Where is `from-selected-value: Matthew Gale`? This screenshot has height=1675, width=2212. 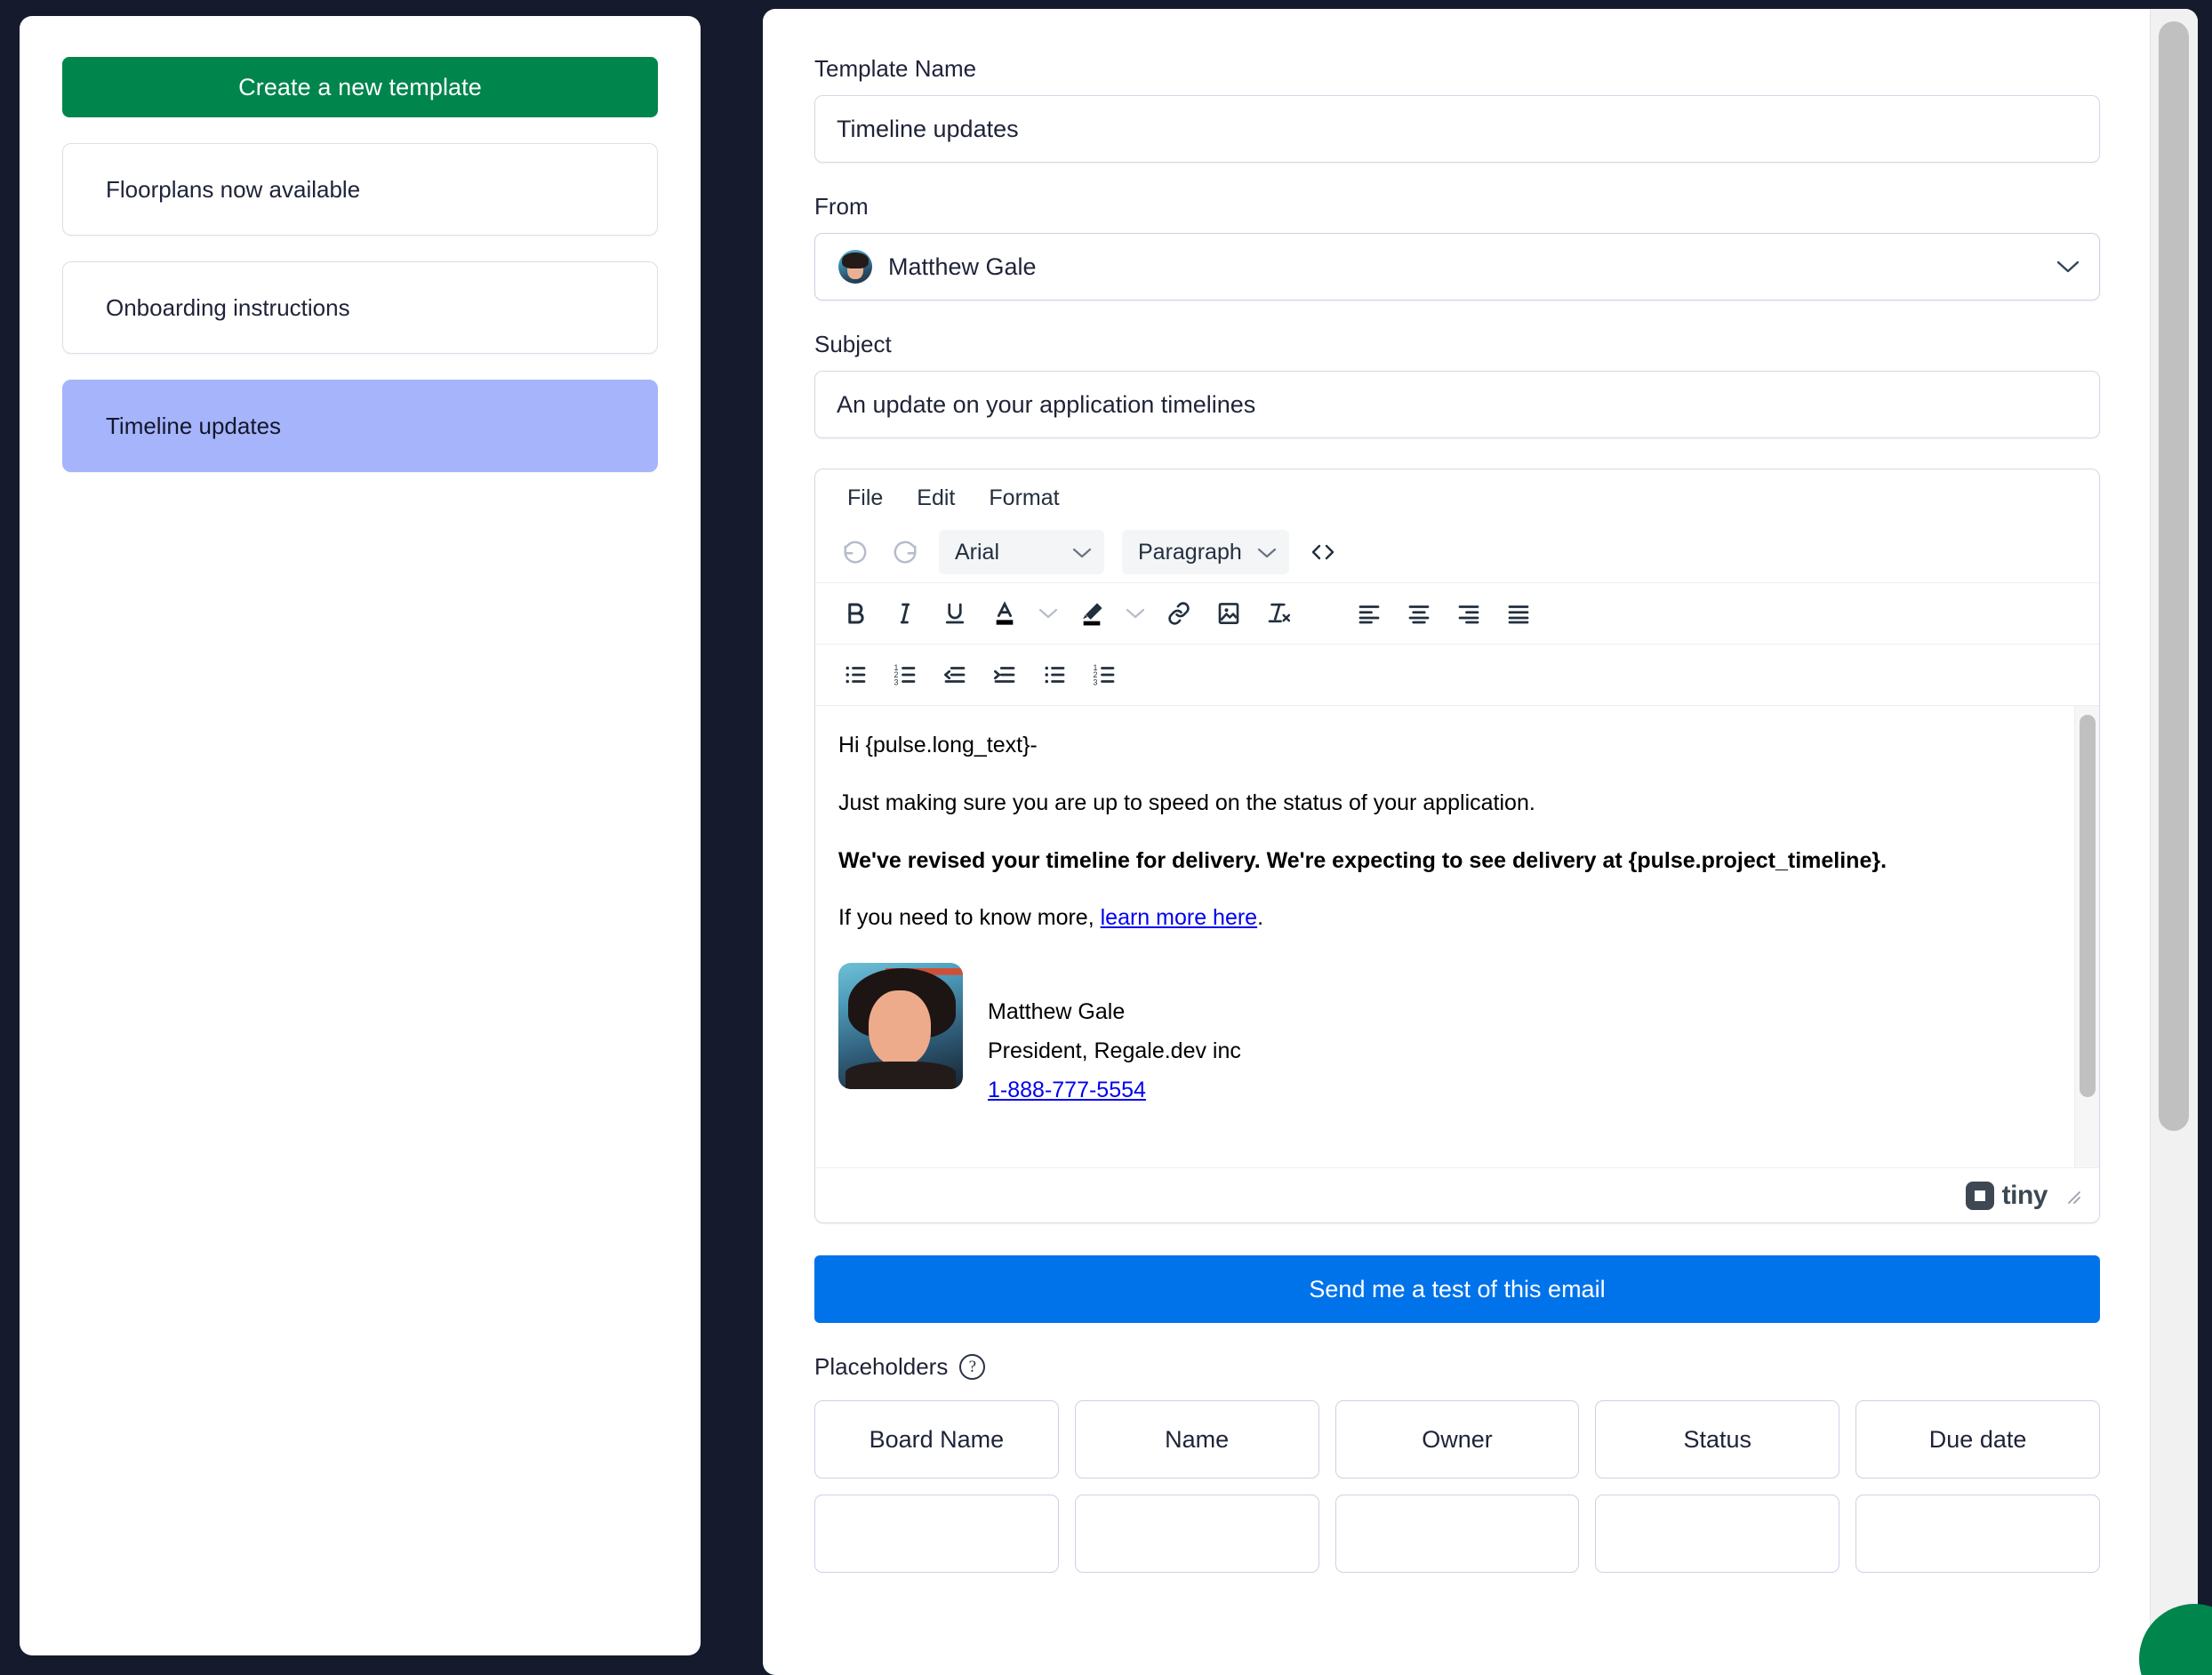
from-selected-value: Matthew Gale is located at coordinates (962, 266).